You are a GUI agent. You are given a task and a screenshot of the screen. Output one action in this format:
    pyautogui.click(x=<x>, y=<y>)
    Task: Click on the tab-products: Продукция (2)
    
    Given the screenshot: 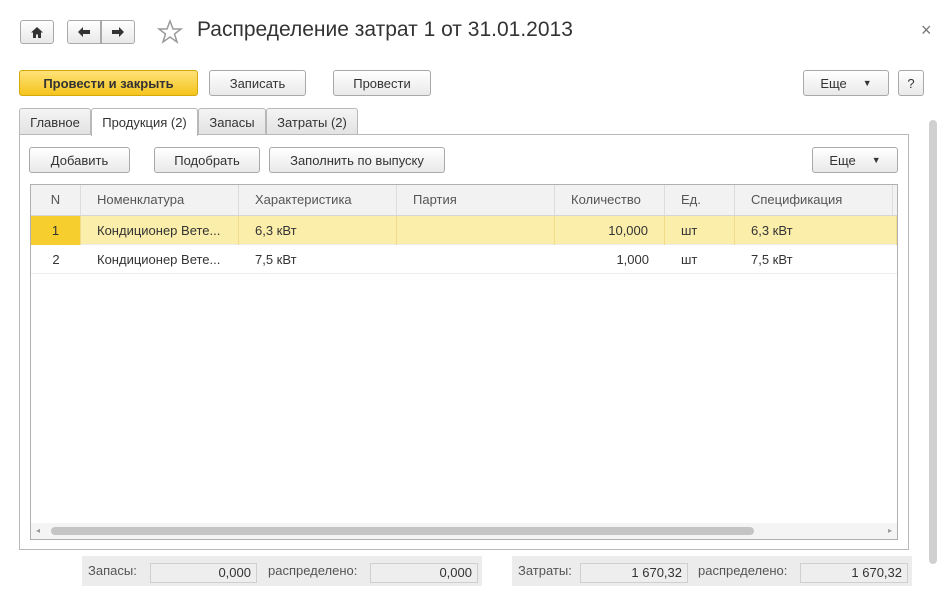 What is the action you would take?
    pyautogui.click(x=144, y=122)
    